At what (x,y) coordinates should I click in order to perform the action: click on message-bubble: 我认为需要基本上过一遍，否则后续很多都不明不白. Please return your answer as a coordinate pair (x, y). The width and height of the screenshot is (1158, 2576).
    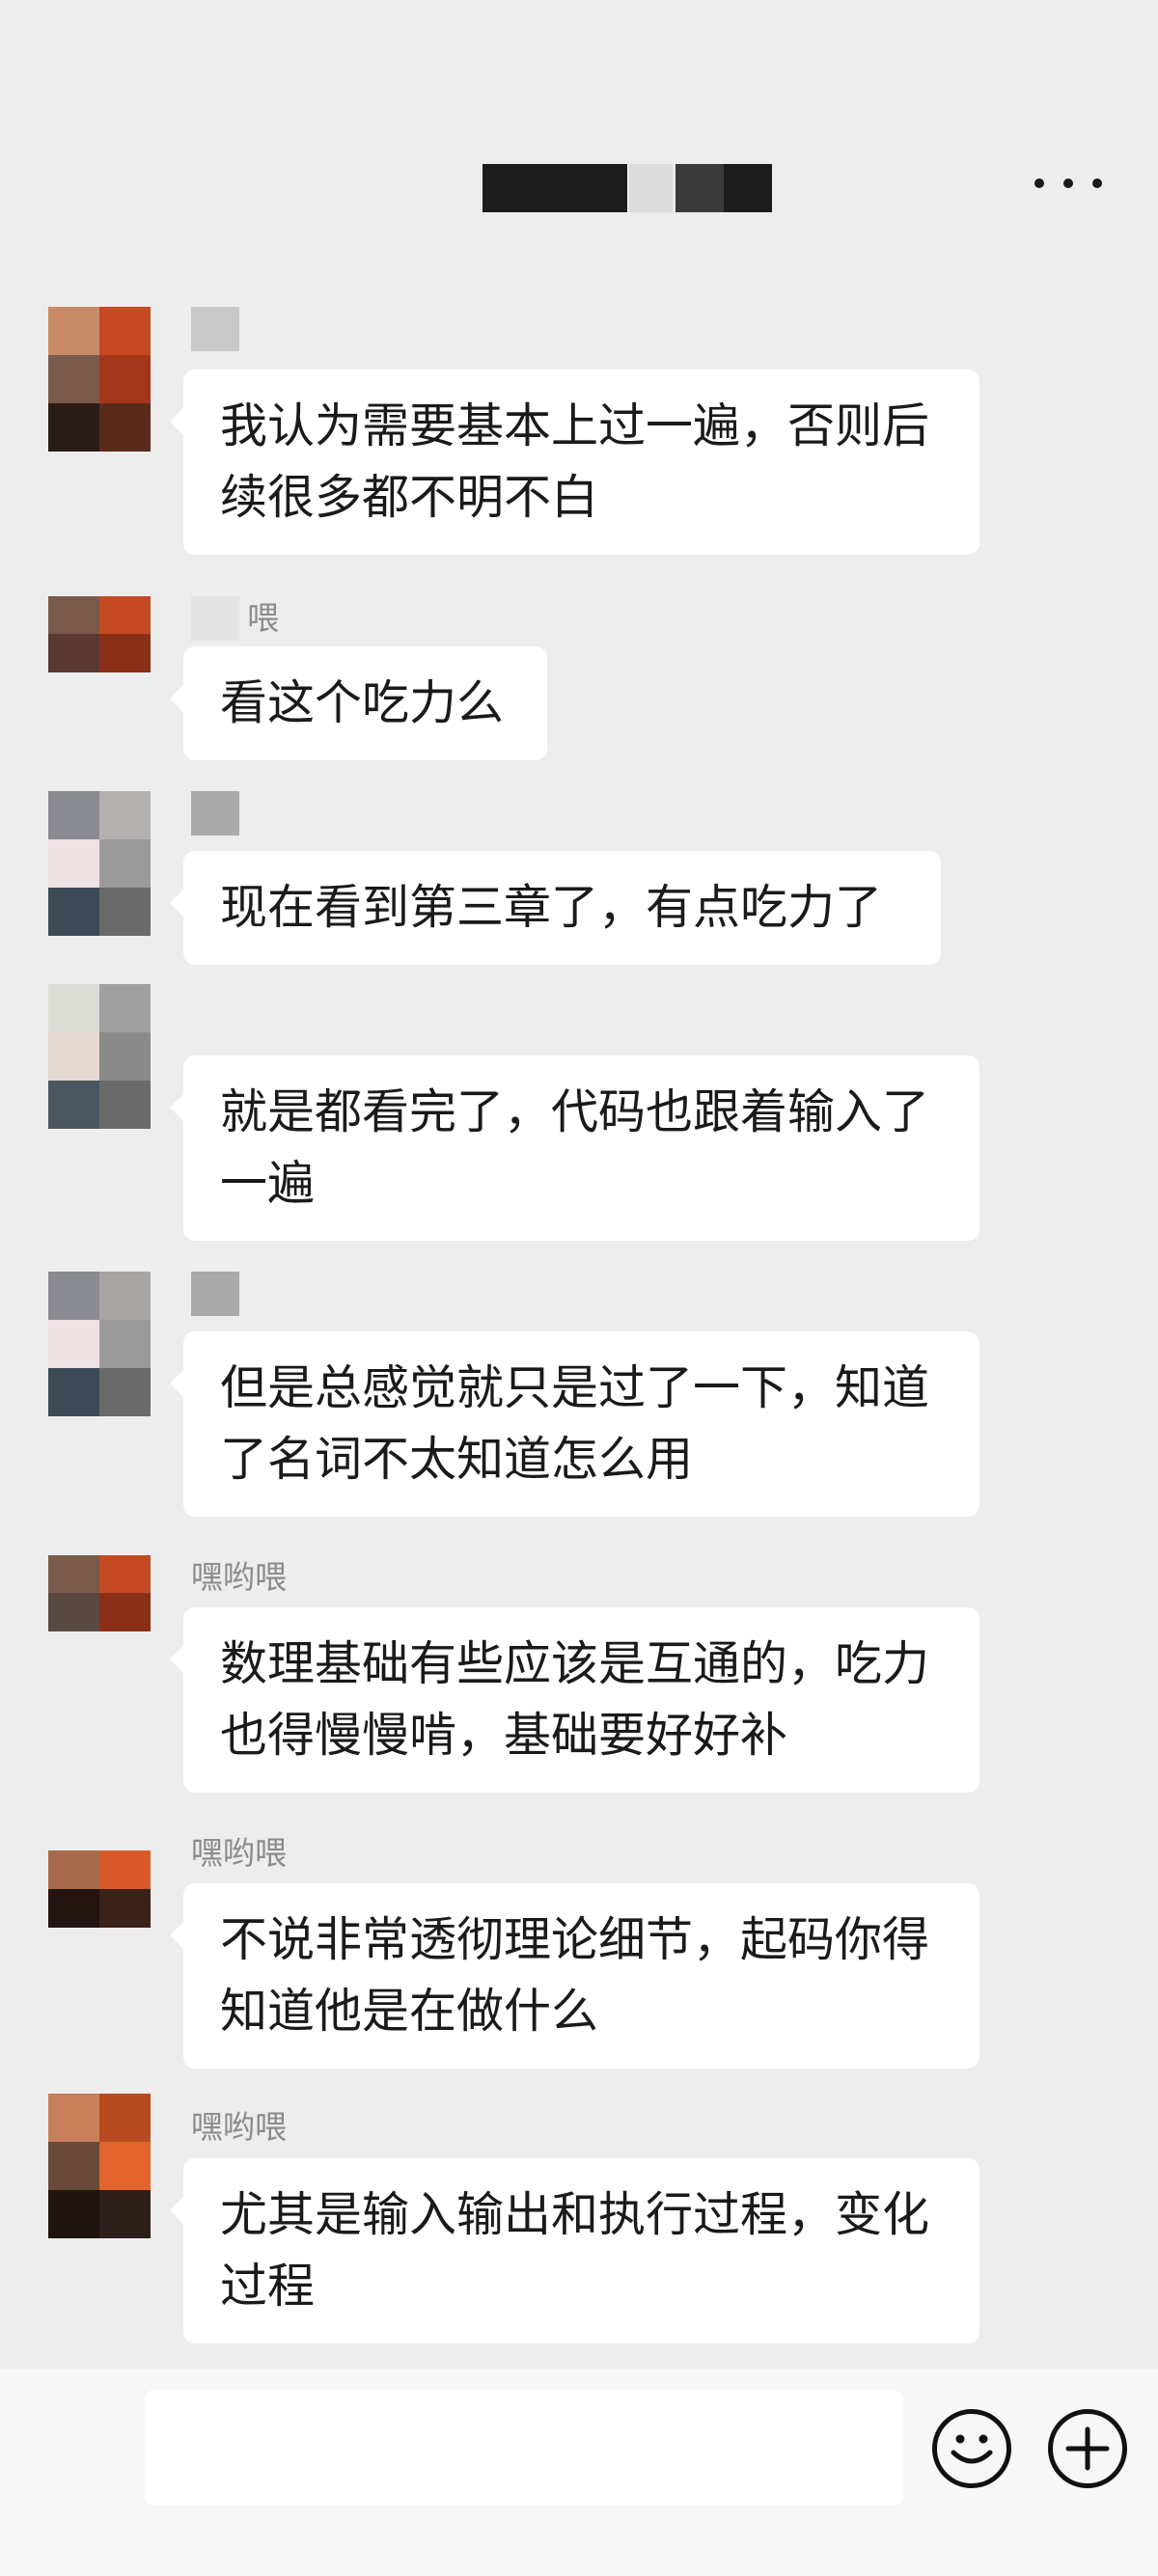
    Looking at the image, I should click on (574, 463).